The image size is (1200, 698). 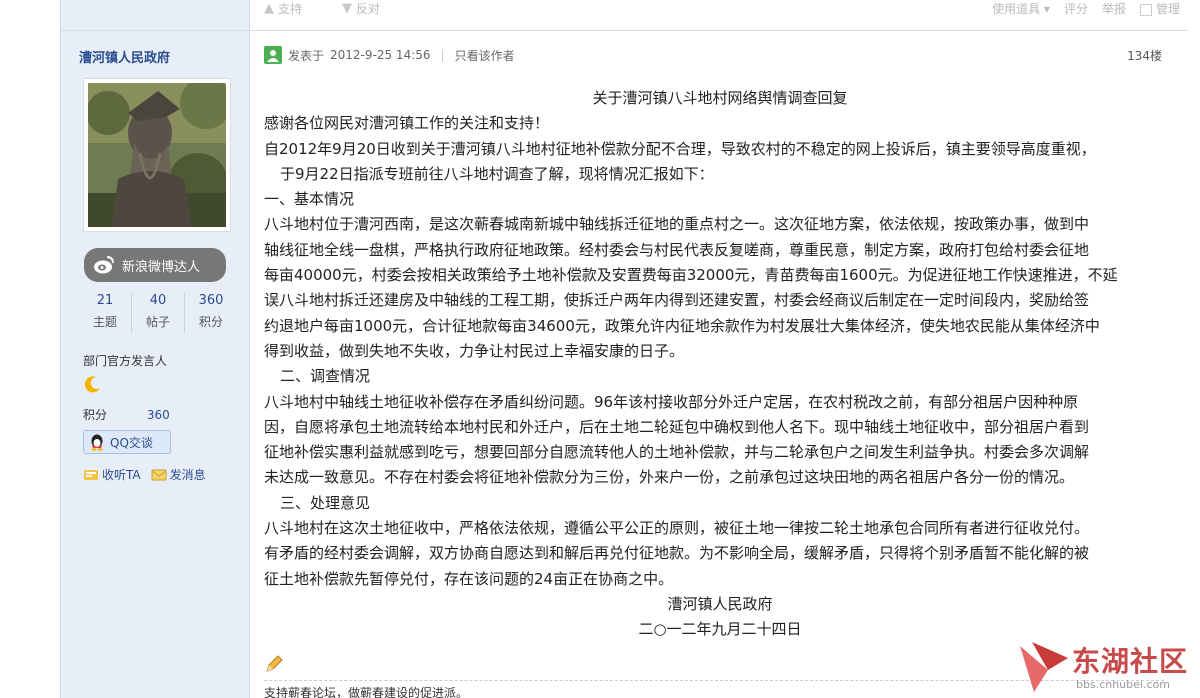 What do you see at coordinates (124, 56) in the screenshot?
I see `author-name-link: 漕河镇人民政府` at bounding box center [124, 56].